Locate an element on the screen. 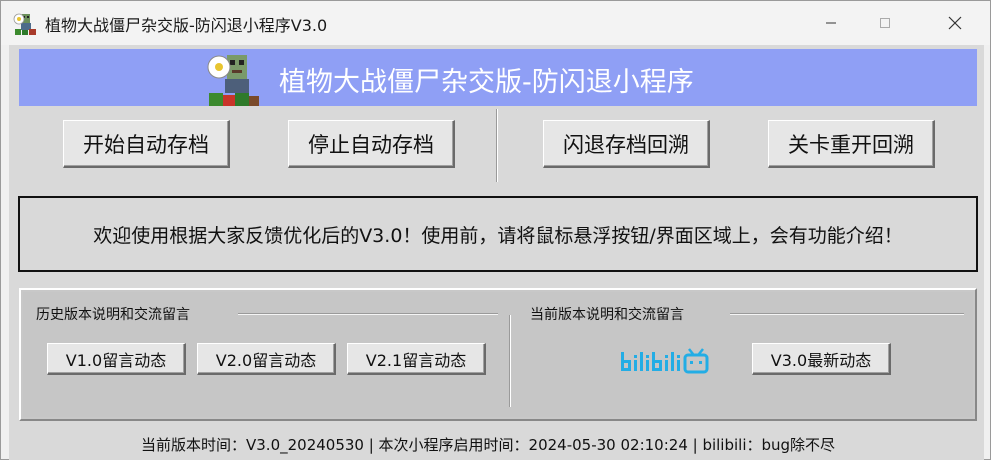 The image size is (991, 460). plant-zombie-logo-icon is located at coordinates (233, 80).